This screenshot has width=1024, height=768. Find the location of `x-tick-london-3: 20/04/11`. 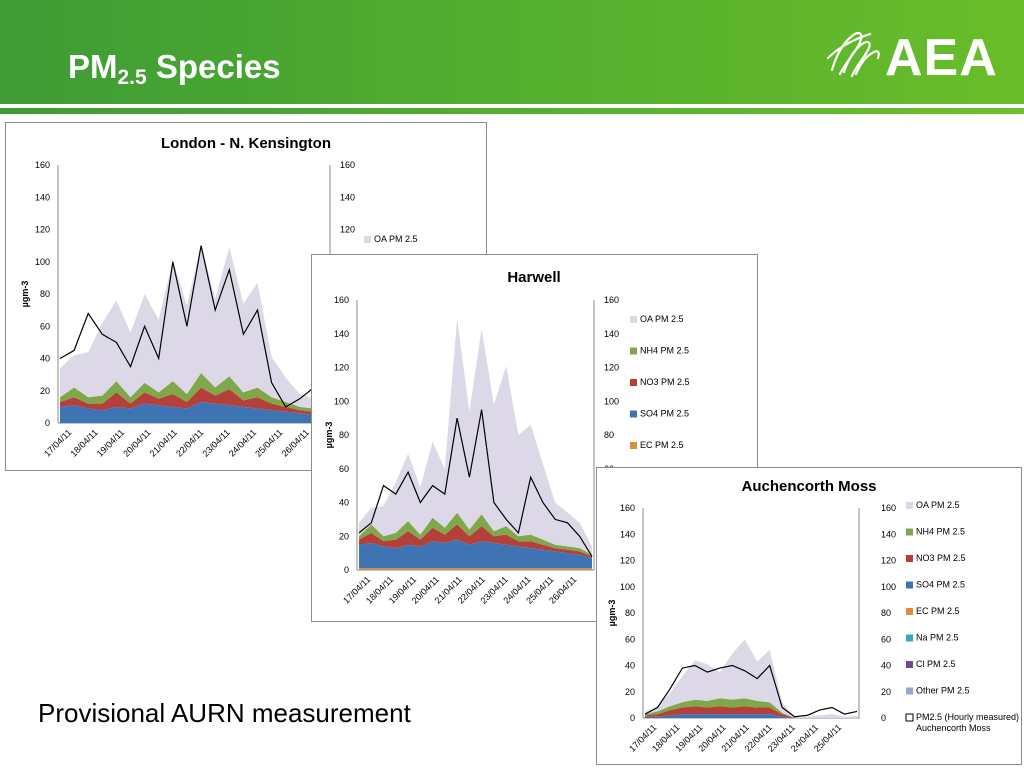

x-tick-london-3: 20/04/11 is located at coordinates (136, 442).